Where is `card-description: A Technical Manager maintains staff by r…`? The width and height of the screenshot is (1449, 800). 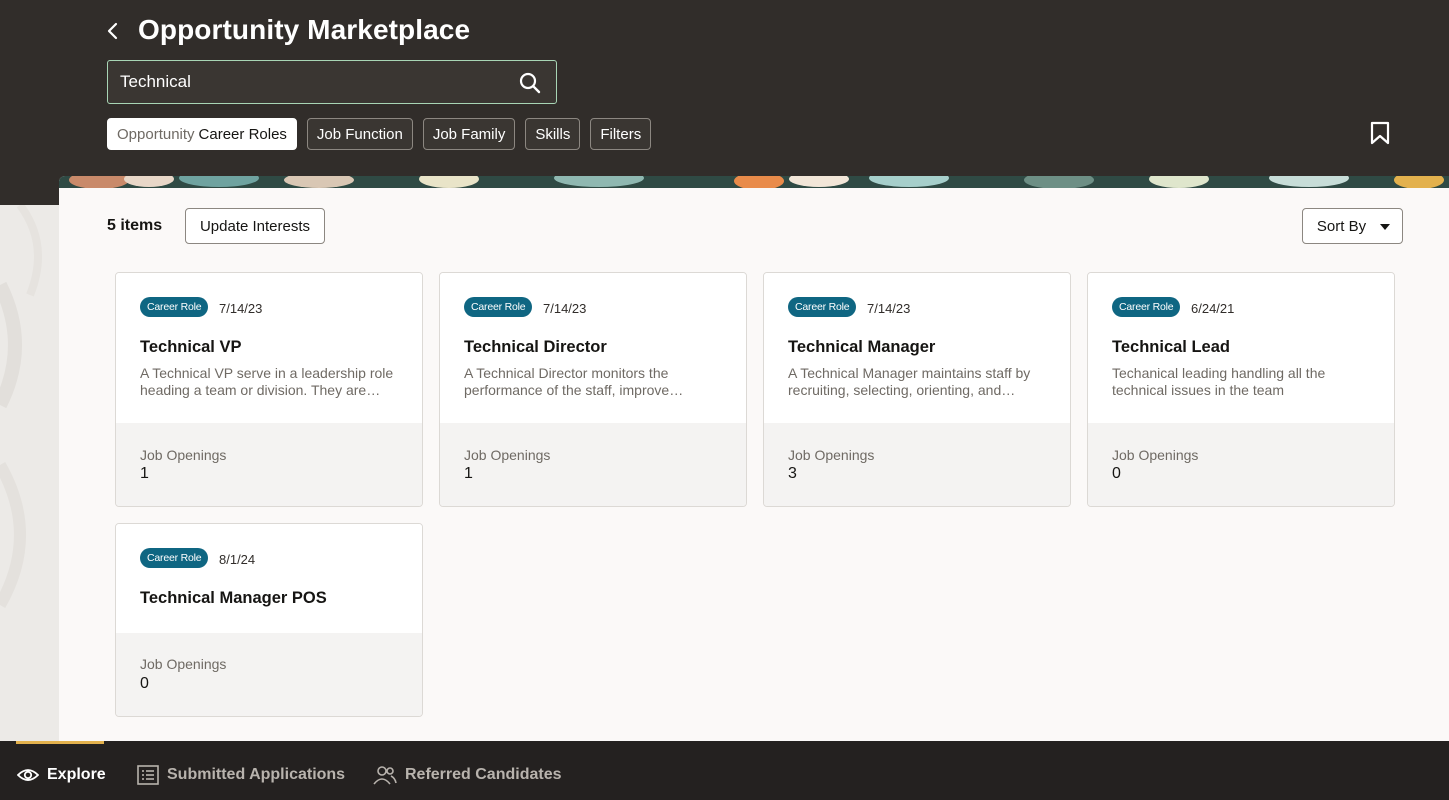 card-description: A Technical Manager maintains staff by r… is located at coordinates (909, 381).